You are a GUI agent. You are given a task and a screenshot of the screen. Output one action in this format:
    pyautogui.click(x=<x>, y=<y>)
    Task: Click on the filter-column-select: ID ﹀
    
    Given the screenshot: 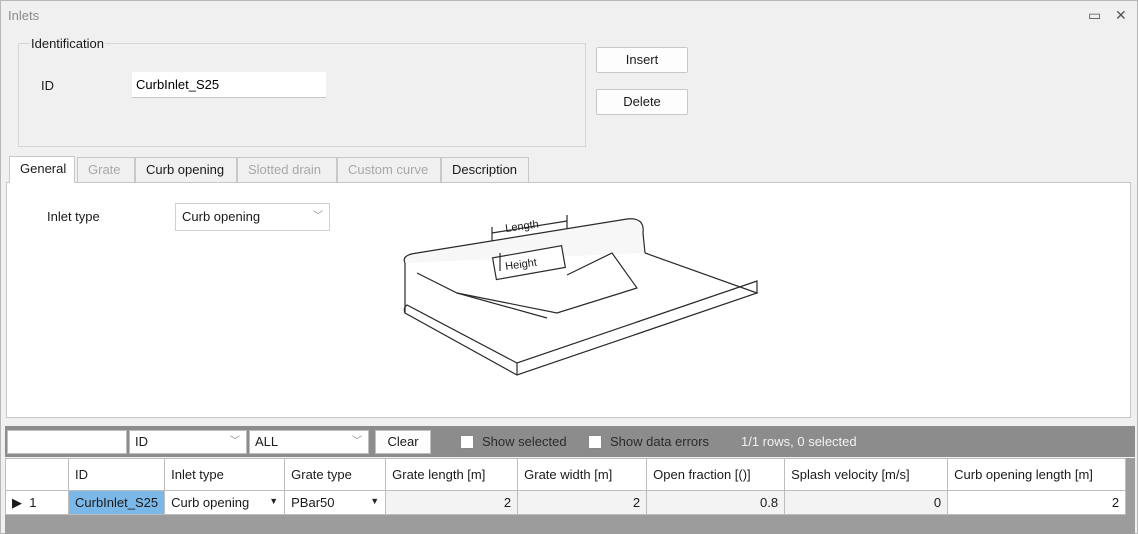 What is the action you would take?
    pyautogui.click(x=188, y=442)
    